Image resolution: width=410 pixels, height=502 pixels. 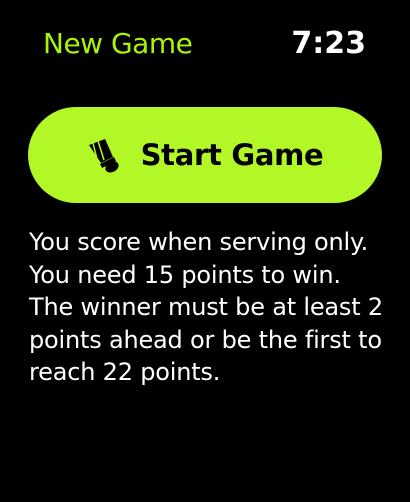 I want to click on nav-title: New Game, so click(x=118, y=44).